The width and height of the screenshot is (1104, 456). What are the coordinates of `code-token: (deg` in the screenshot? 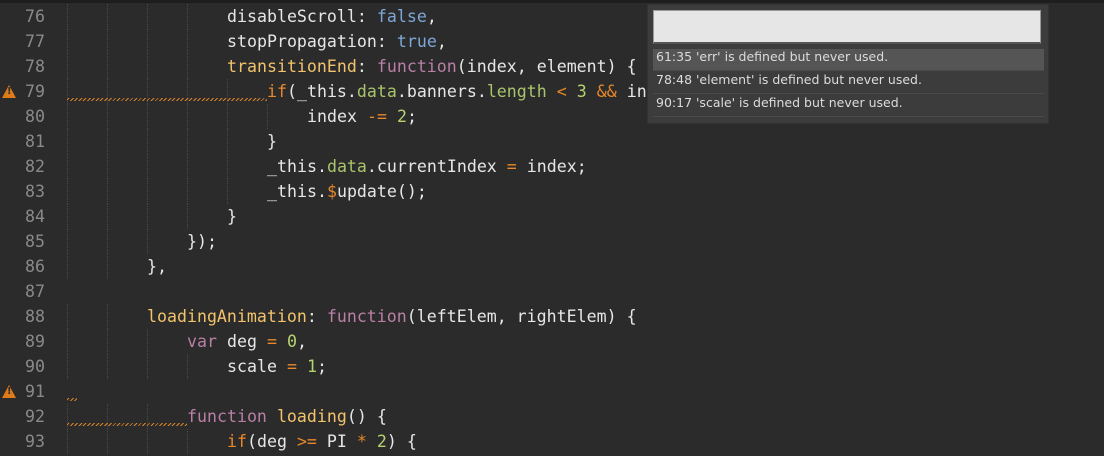 It's located at (271, 441).